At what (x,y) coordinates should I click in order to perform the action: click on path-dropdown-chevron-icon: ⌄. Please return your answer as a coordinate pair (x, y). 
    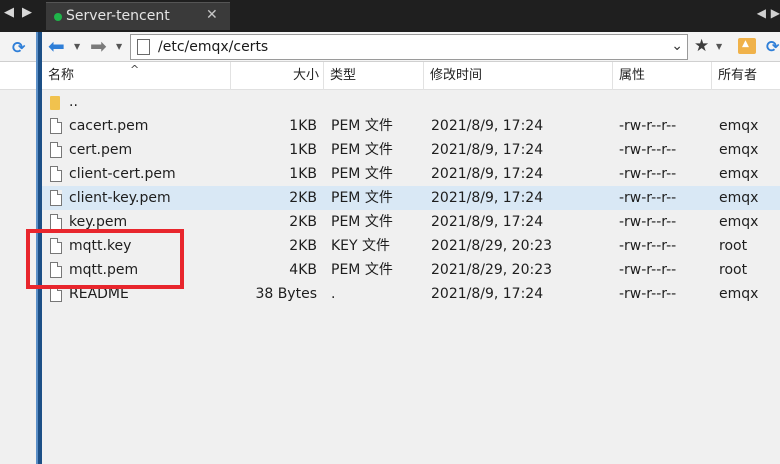
    Looking at the image, I should click on (677, 46).